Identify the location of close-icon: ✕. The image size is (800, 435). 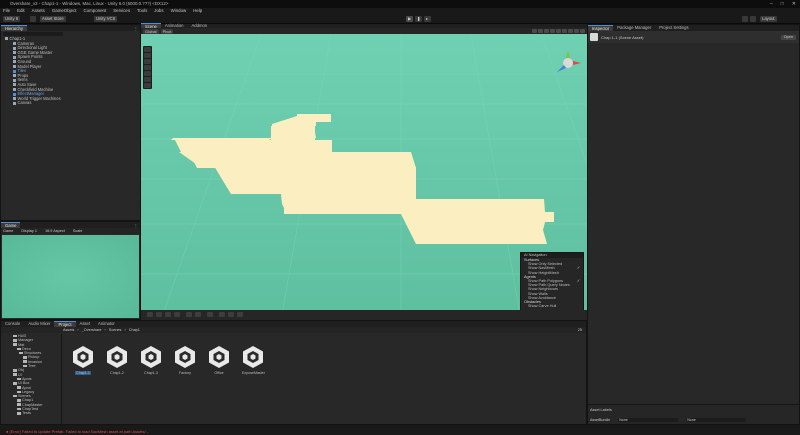
(794, 4).